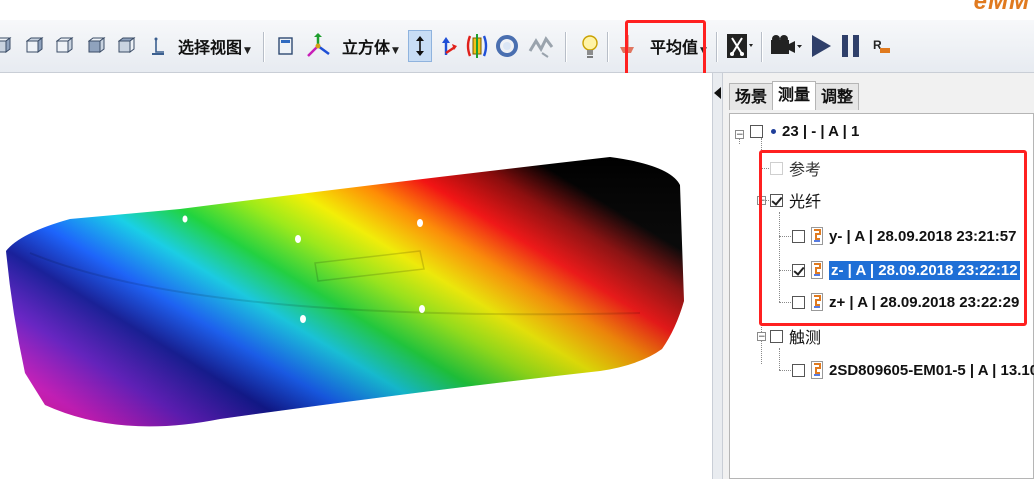 The width and height of the screenshot is (1034, 483). I want to click on tactile-measurement-row: 2SD809605-EM01-5 | A | 13.10, so click(913, 370).